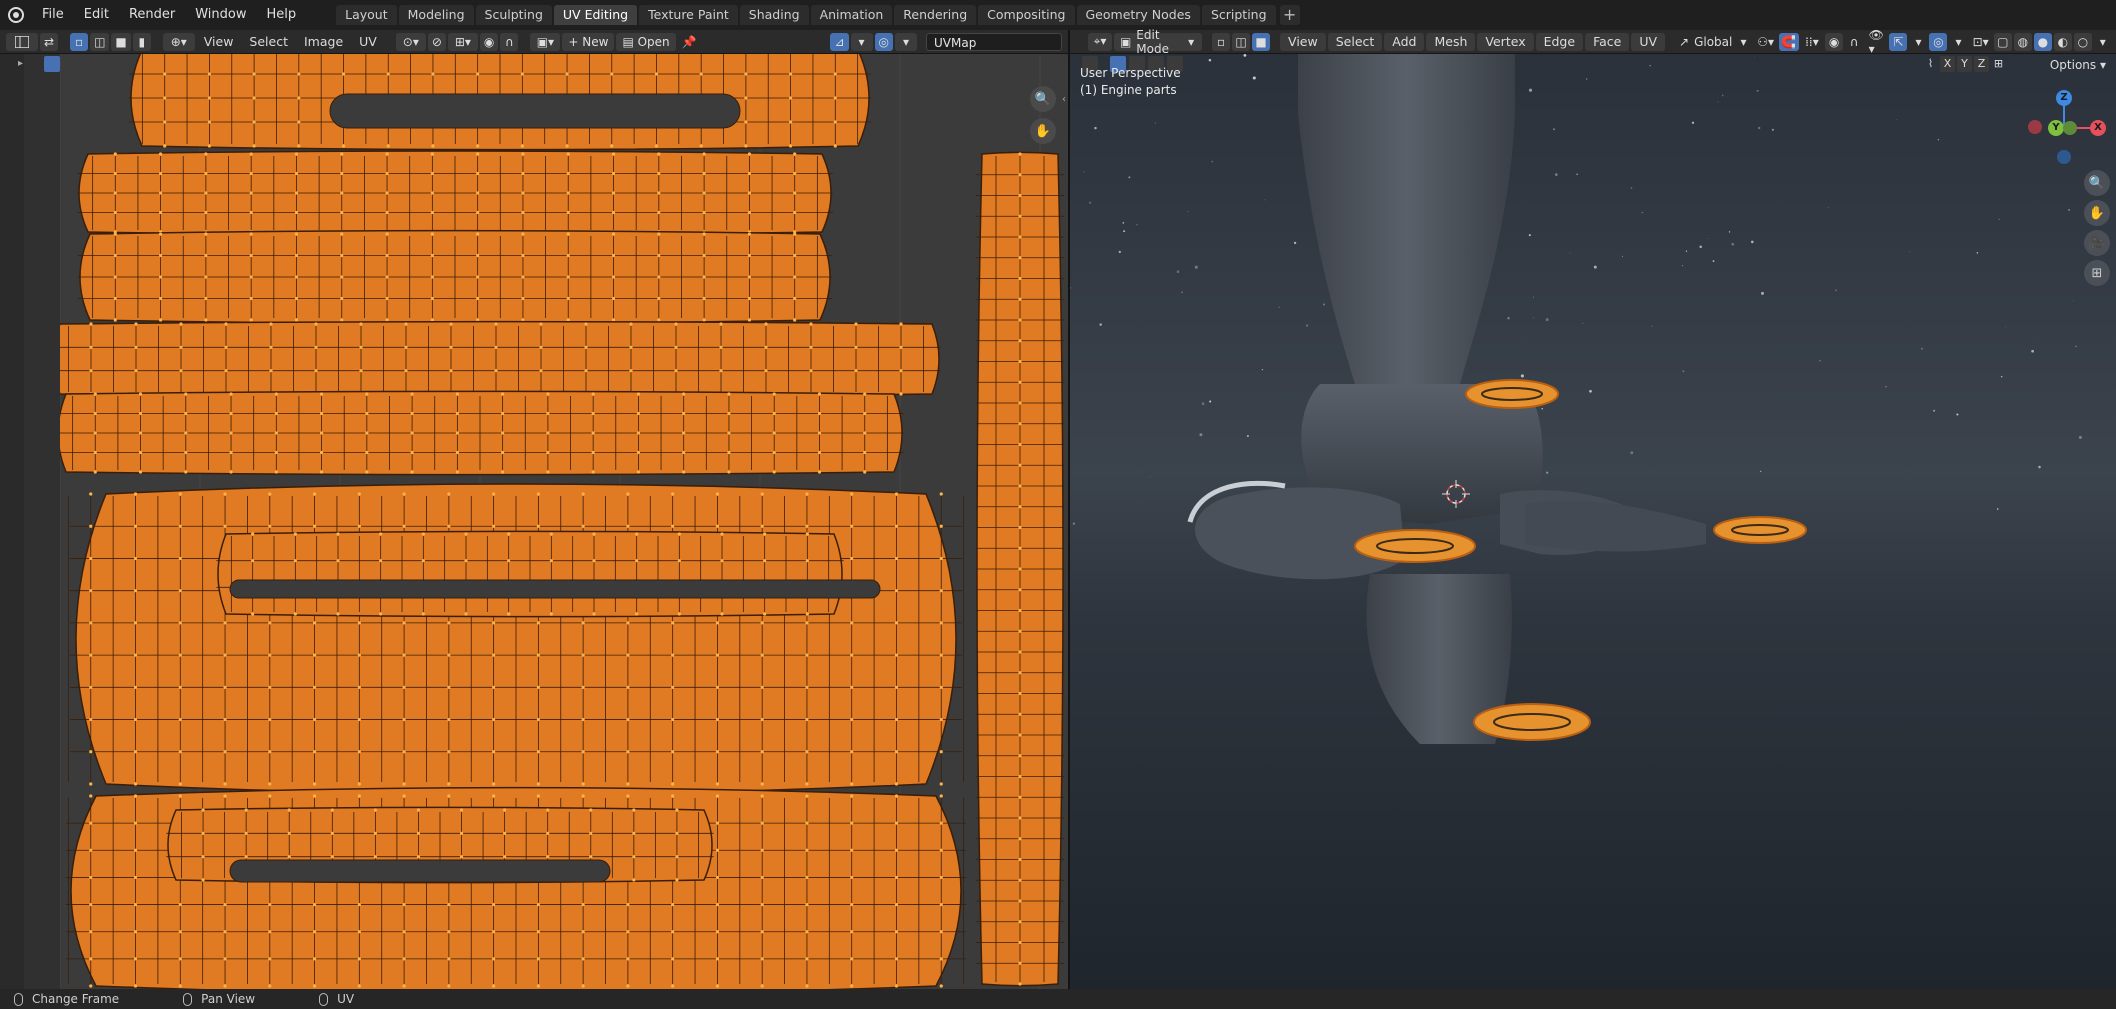  Describe the element at coordinates (1964, 64) in the screenshot. I see `mirror-y-button: Y` at that location.